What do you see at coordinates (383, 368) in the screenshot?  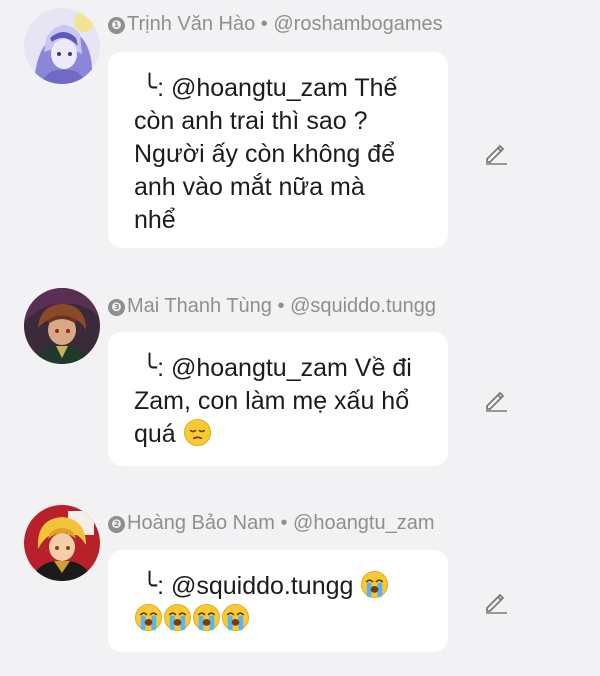 I see `comment-text-line: Về đi` at bounding box center [383, 368].